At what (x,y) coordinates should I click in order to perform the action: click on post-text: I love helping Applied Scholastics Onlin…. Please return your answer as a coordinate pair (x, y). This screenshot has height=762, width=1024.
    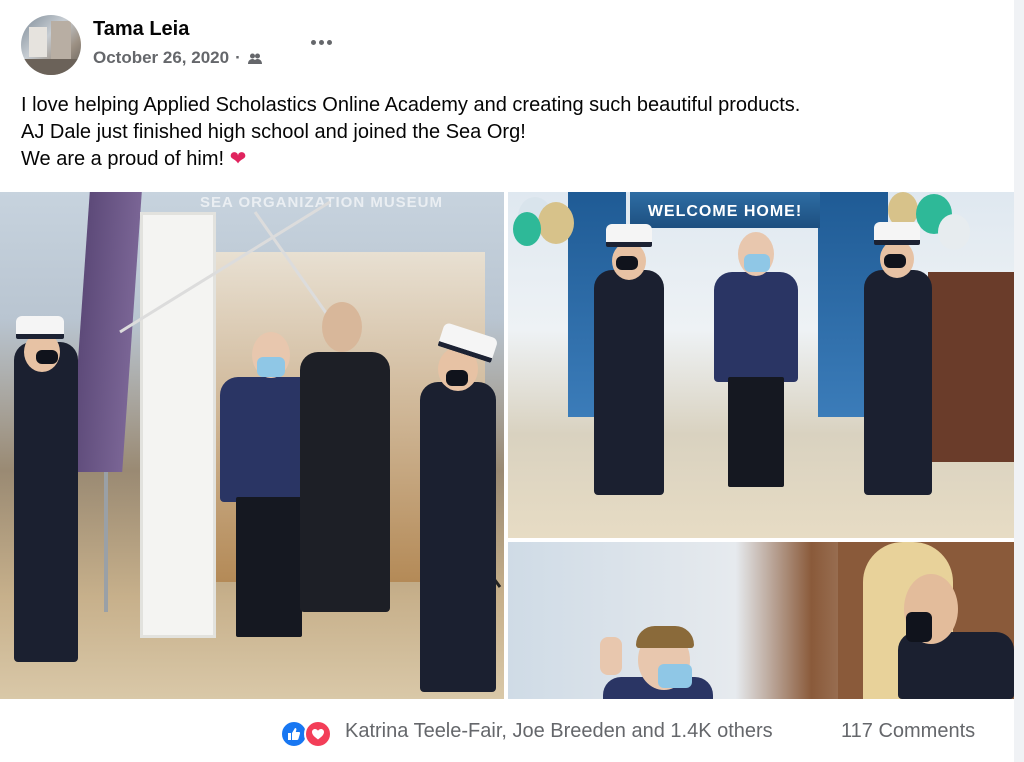
    Looking at the image, I should click on (511, 132).